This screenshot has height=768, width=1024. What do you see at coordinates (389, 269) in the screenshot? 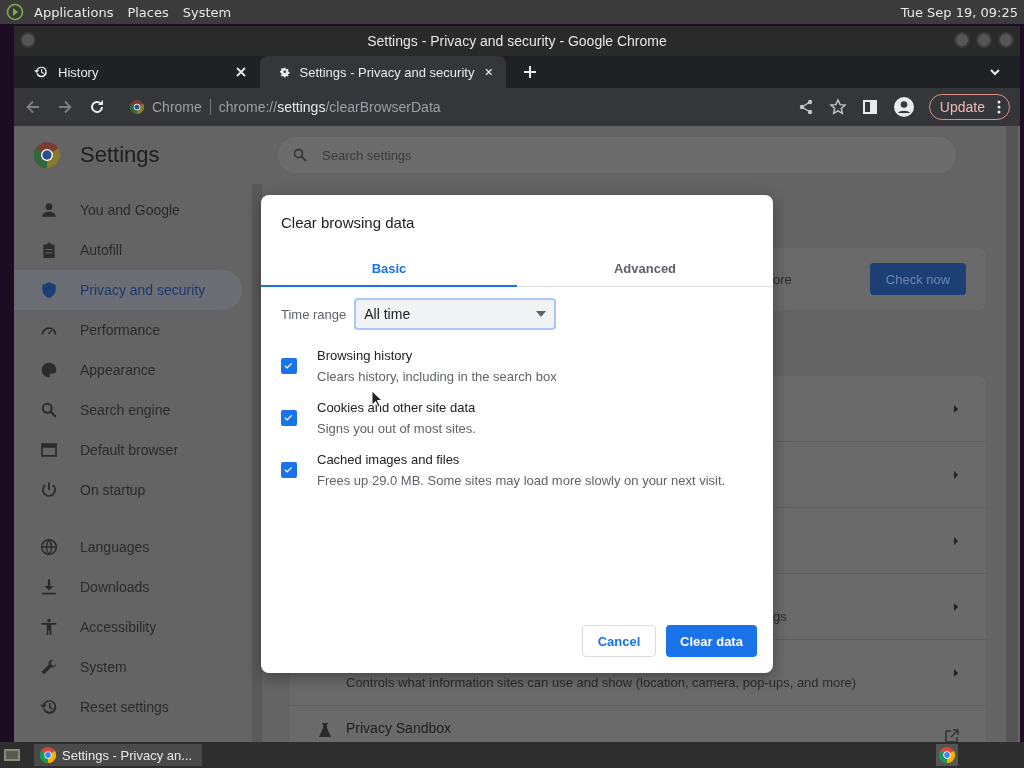
I see `dialog-tab: Basic` at bounding box center [389, 269].